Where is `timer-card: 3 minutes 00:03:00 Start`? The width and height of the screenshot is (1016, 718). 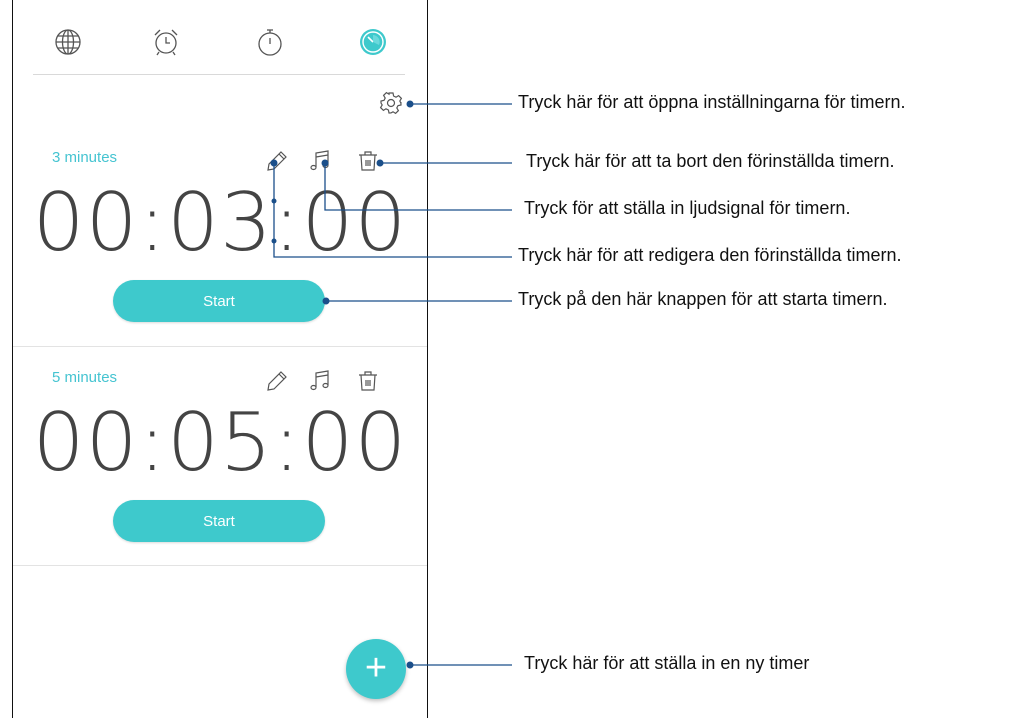 timer-card: 3 minutes 00:03:00 Start is located at coordinates (220, 238).